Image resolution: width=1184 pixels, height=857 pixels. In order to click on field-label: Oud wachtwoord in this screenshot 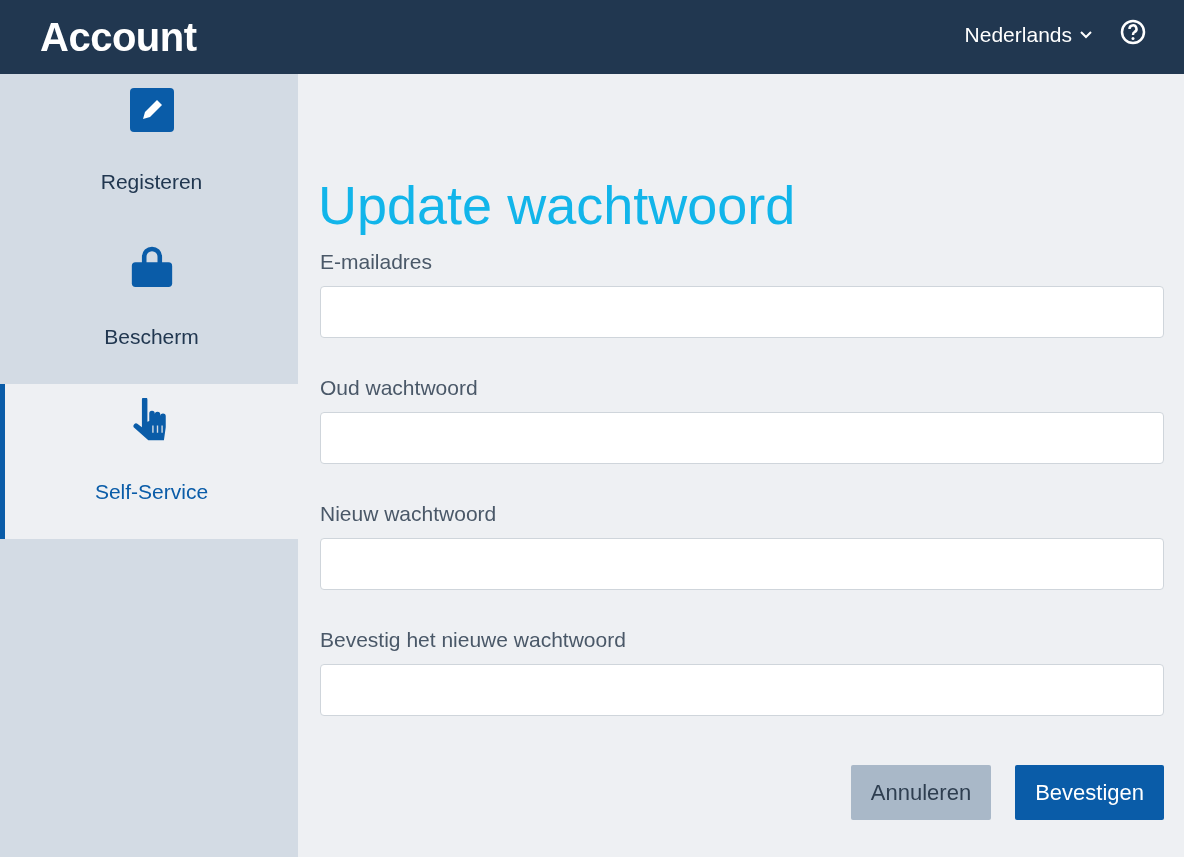, I will do `click(399, 388)`.